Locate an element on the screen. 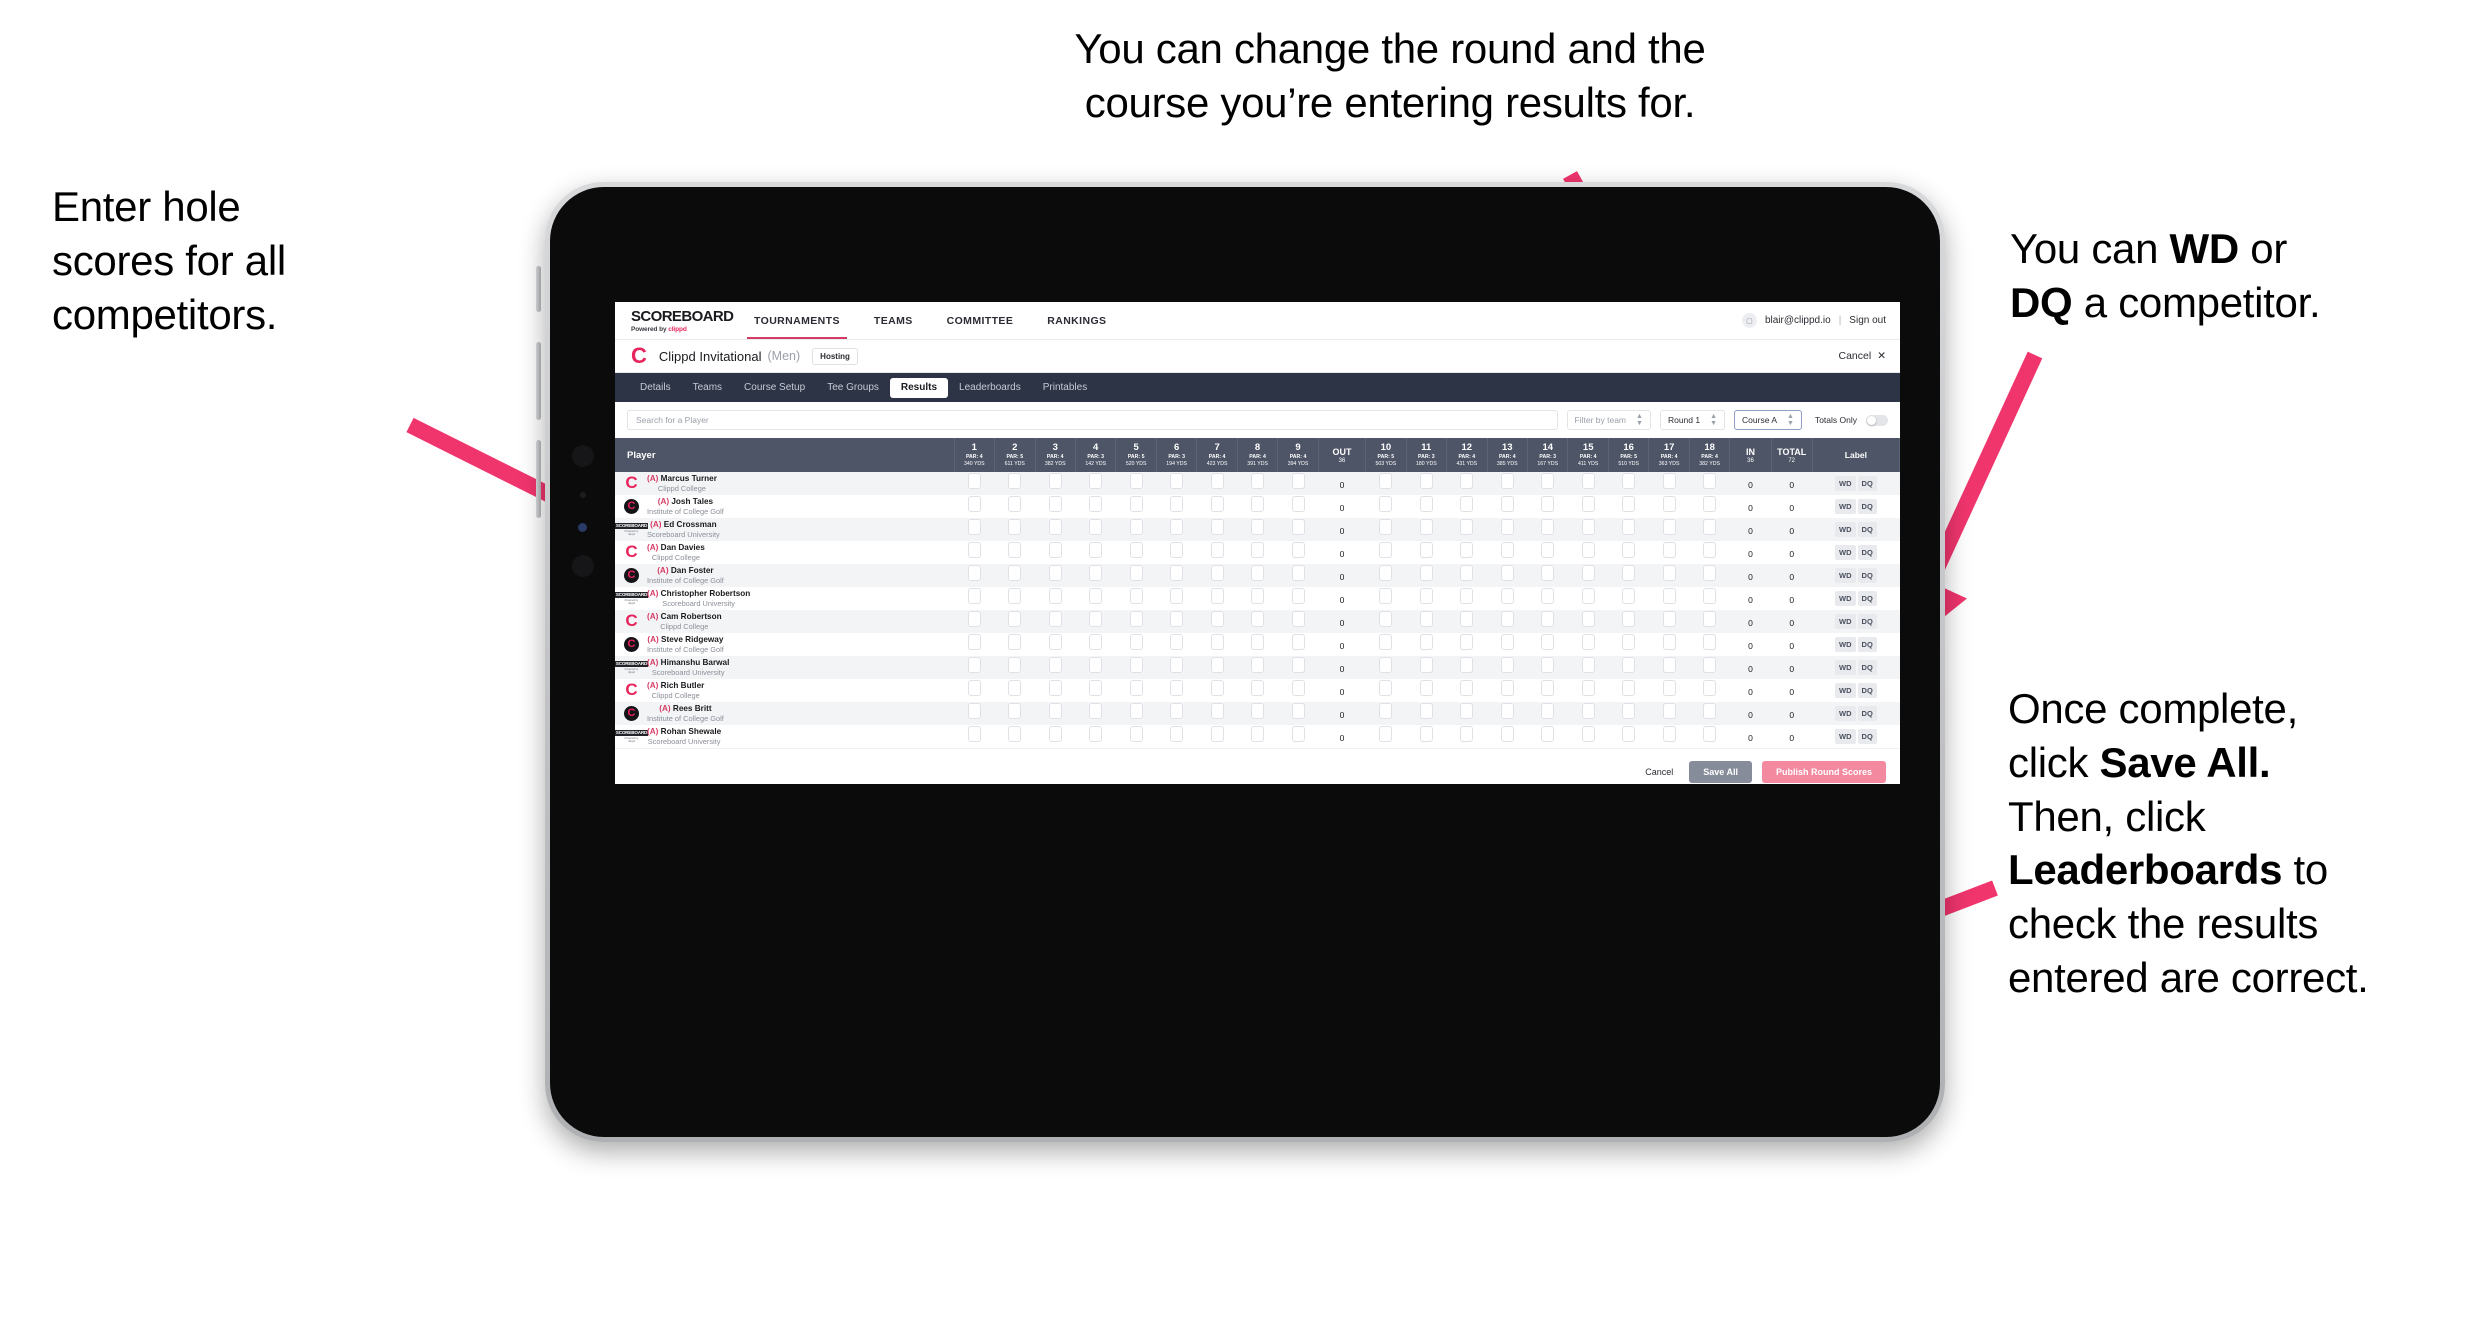 This screenshot has height=1339, width=2489. tab-leaderboards: Leaderboards is located at coordinates (990, 388).